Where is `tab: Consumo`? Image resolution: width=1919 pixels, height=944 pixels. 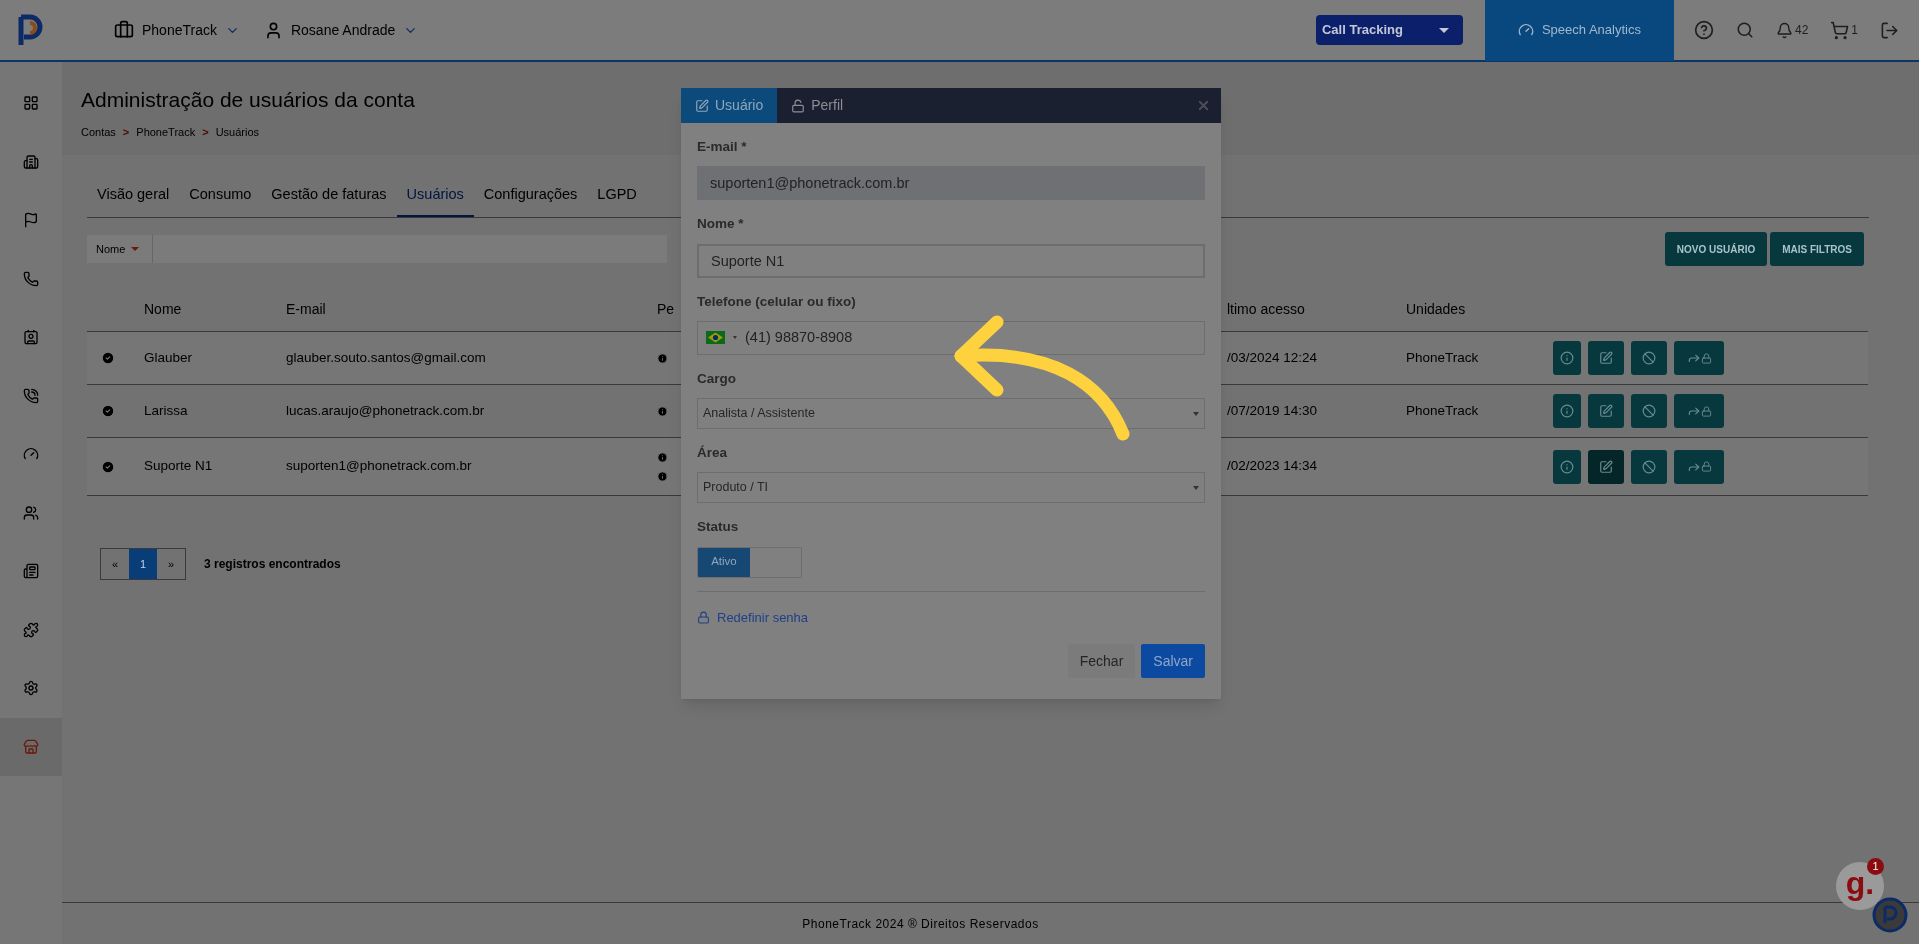
tab: Consumo is located at coordinates (220, 196).